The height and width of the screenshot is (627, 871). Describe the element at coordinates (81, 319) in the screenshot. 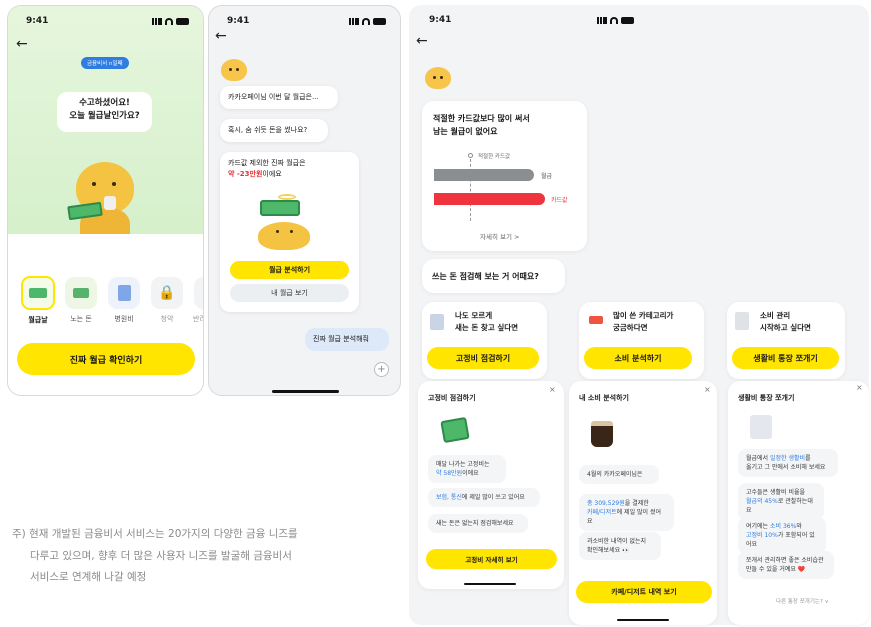

I see `category-label: 노는 돈` at that location.